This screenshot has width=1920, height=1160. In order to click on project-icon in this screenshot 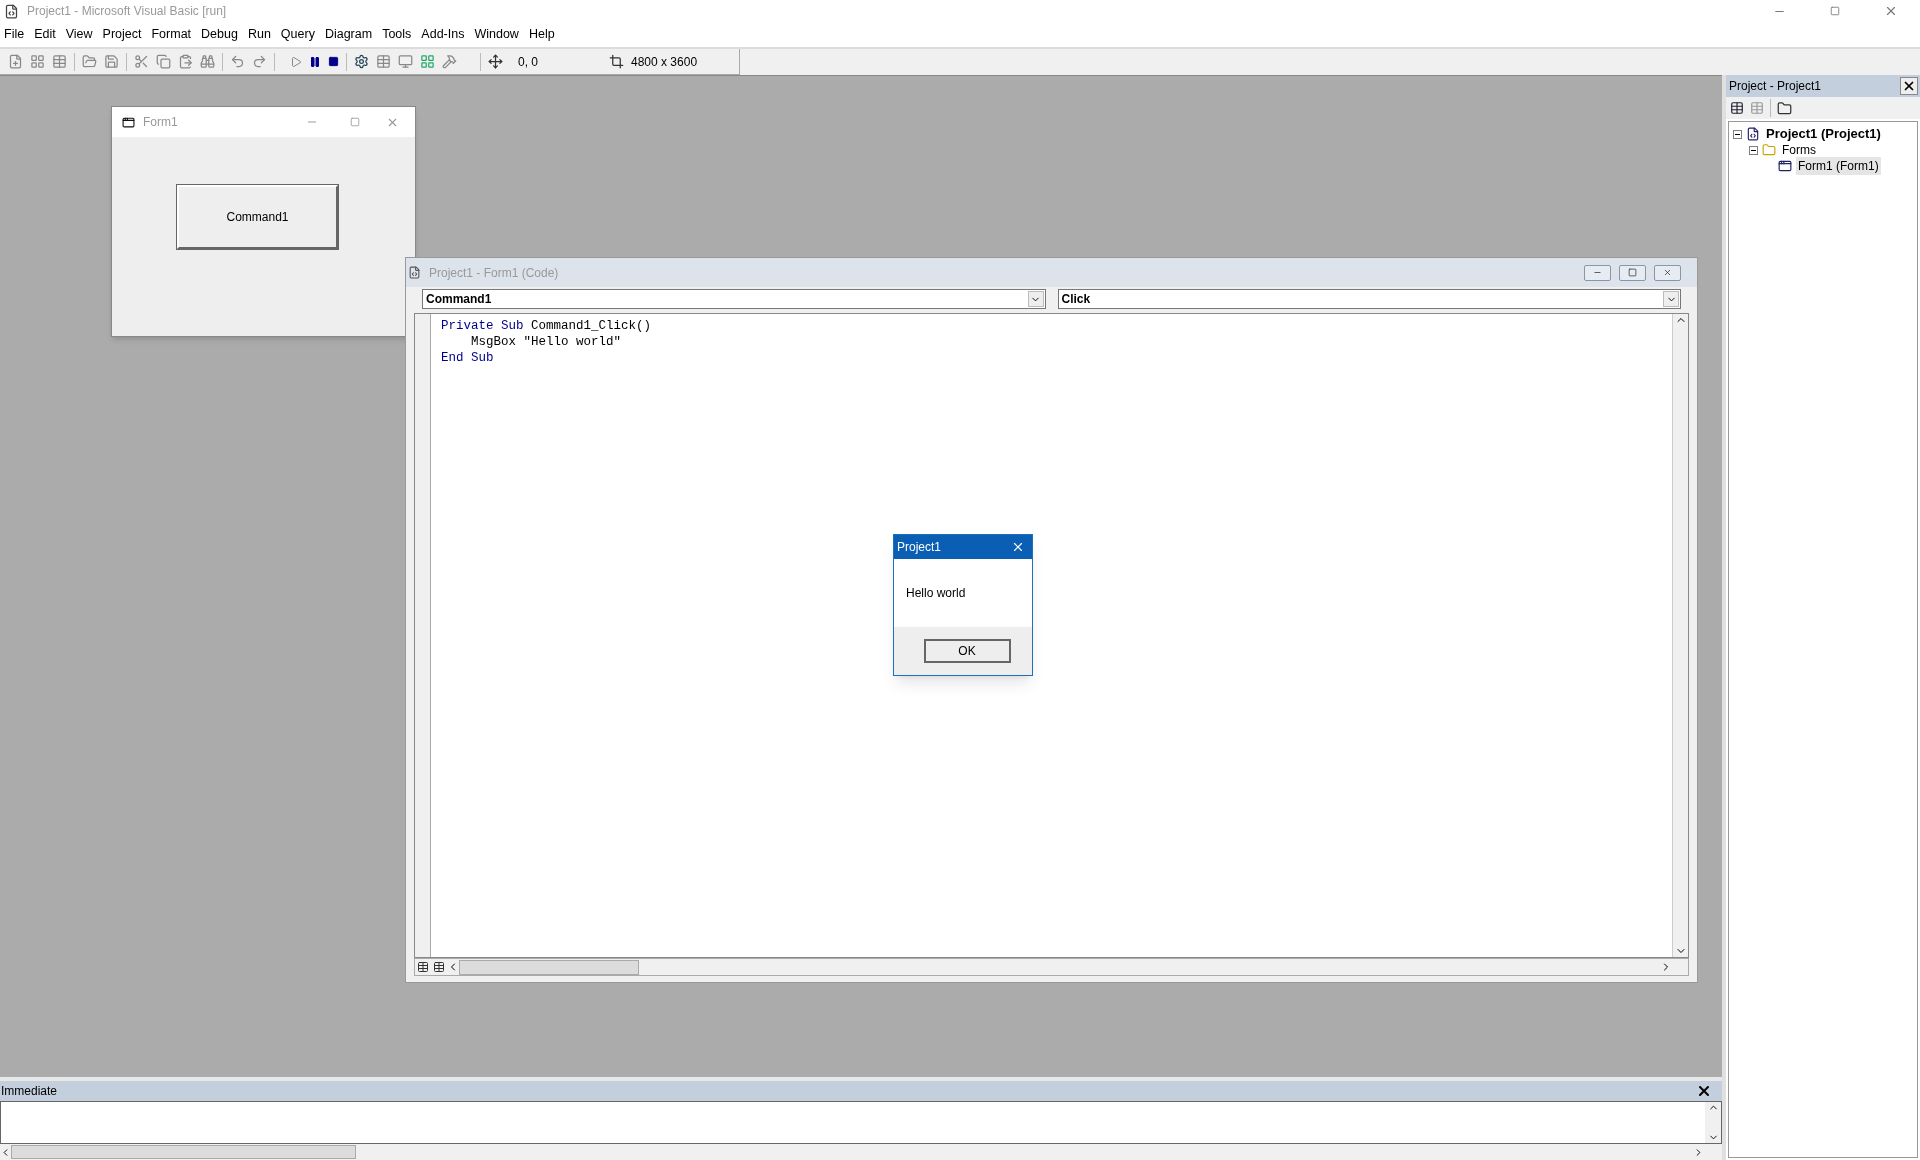, I will do `click(1753, 134)`.